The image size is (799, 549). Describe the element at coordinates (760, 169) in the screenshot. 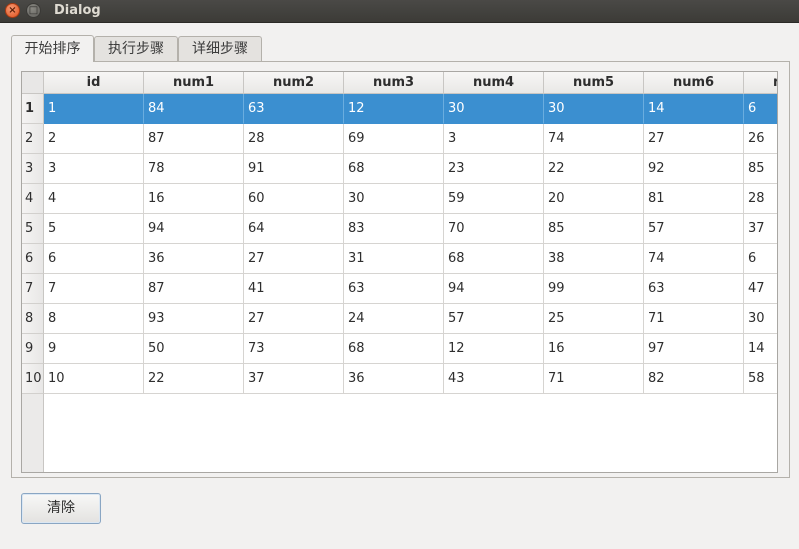

I see `table-cell: 85` at that location.